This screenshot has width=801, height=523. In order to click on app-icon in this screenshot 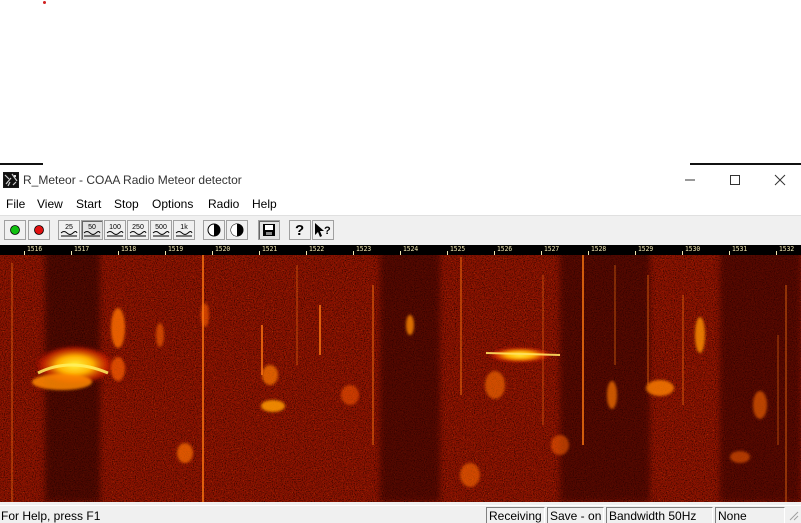, I will do `click(11, 180)`.